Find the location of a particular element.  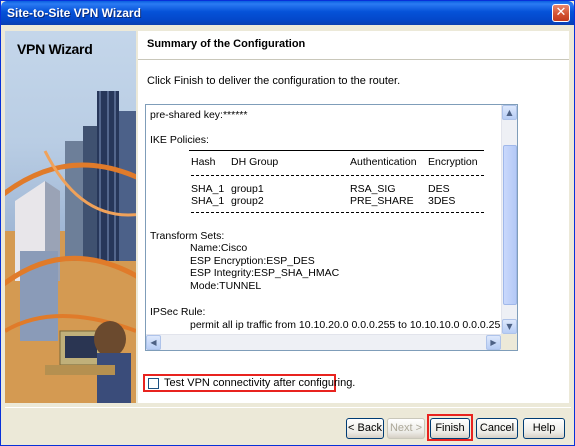

psk-line: pre-shared key:****** is located at coordinates (199, 115).